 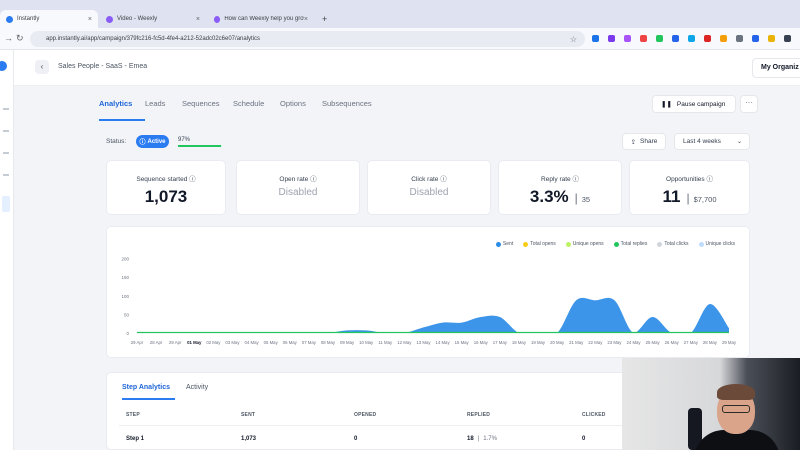 What do you see at coordinates (538, 342) in the screenshot?
I see `x-tick-label: 19 May` at bounding box center [538, 342].